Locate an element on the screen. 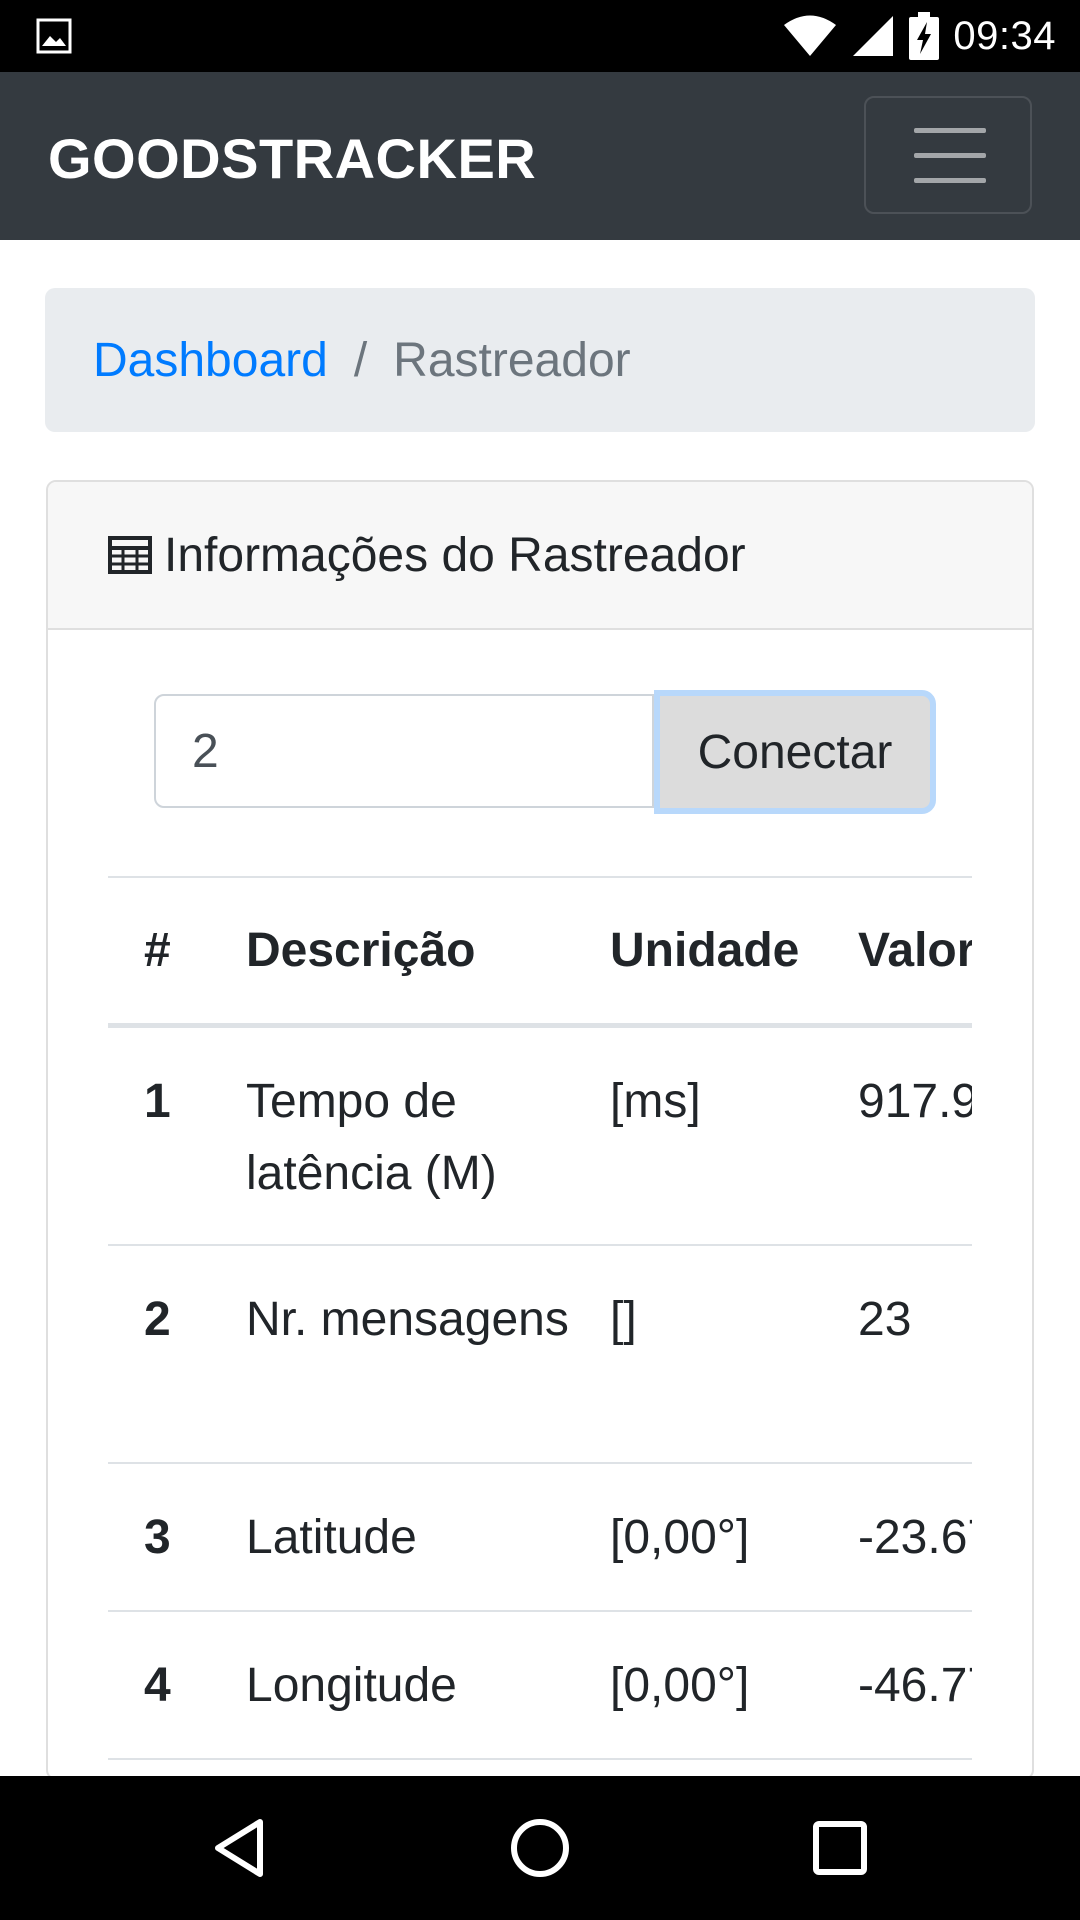  connect-input-group: Conectar is located at coordinates (545, 752).